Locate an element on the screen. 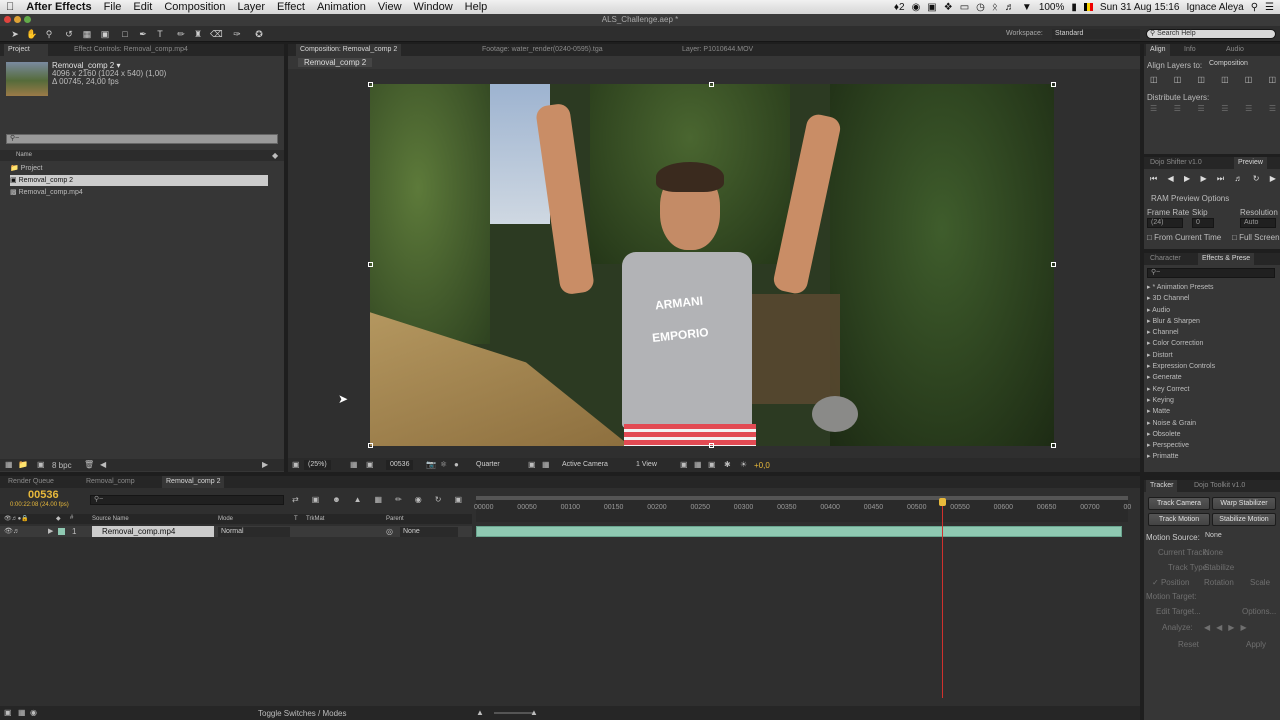  align-left-icon: ◫ is located at coordinates (1154, 81).